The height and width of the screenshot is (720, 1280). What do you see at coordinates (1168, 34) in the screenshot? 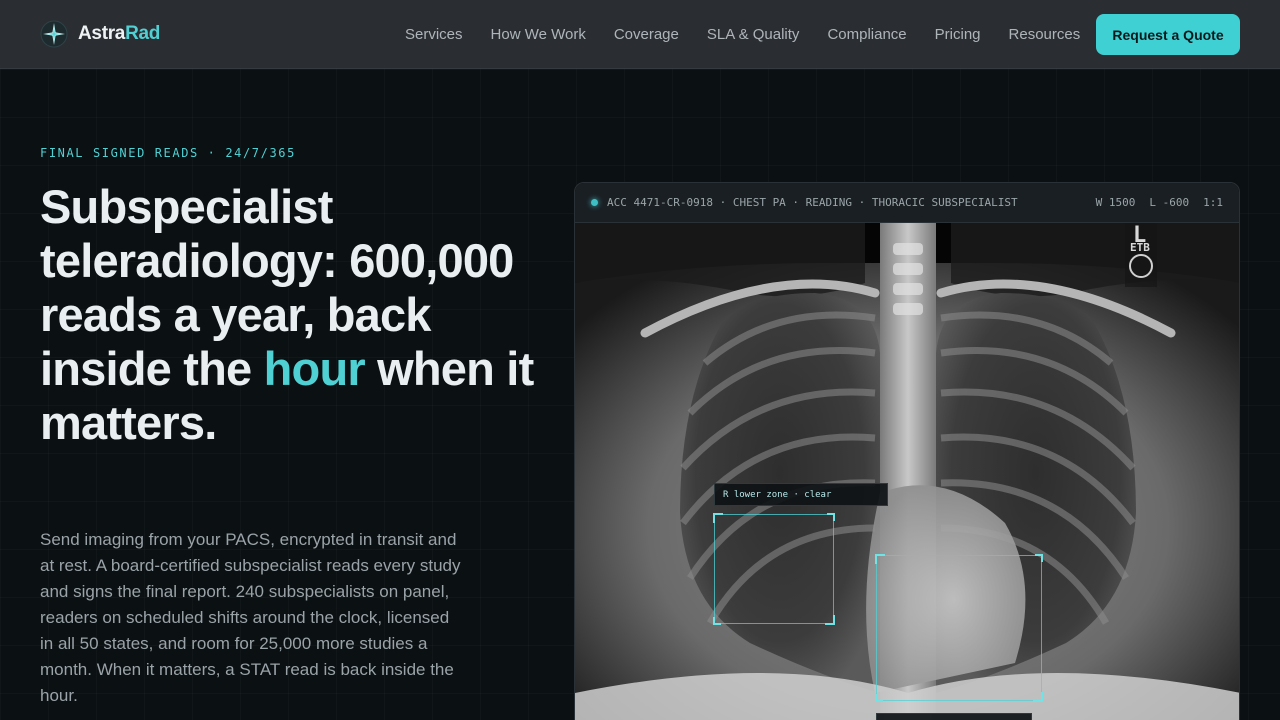
I see `request-quote-button: Request a Quote` at bounding box center [1168, 34].